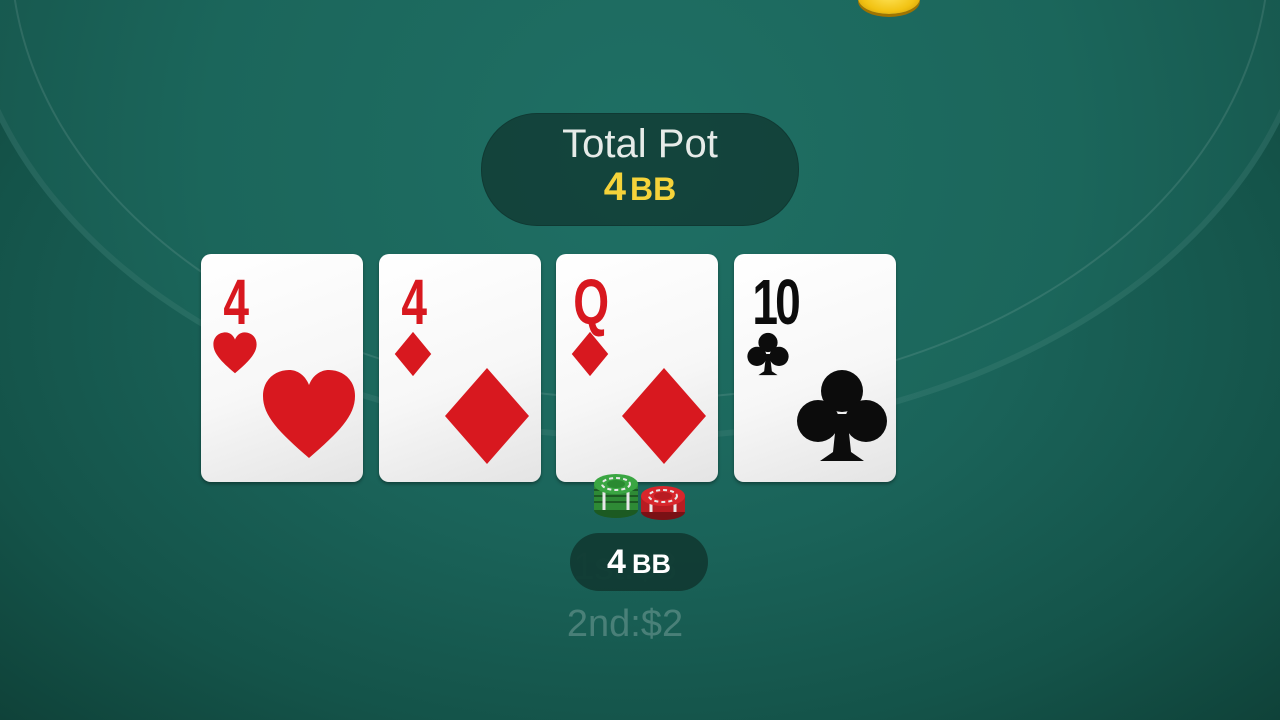  I want to click on card-rank: Q, so click(591, 302).